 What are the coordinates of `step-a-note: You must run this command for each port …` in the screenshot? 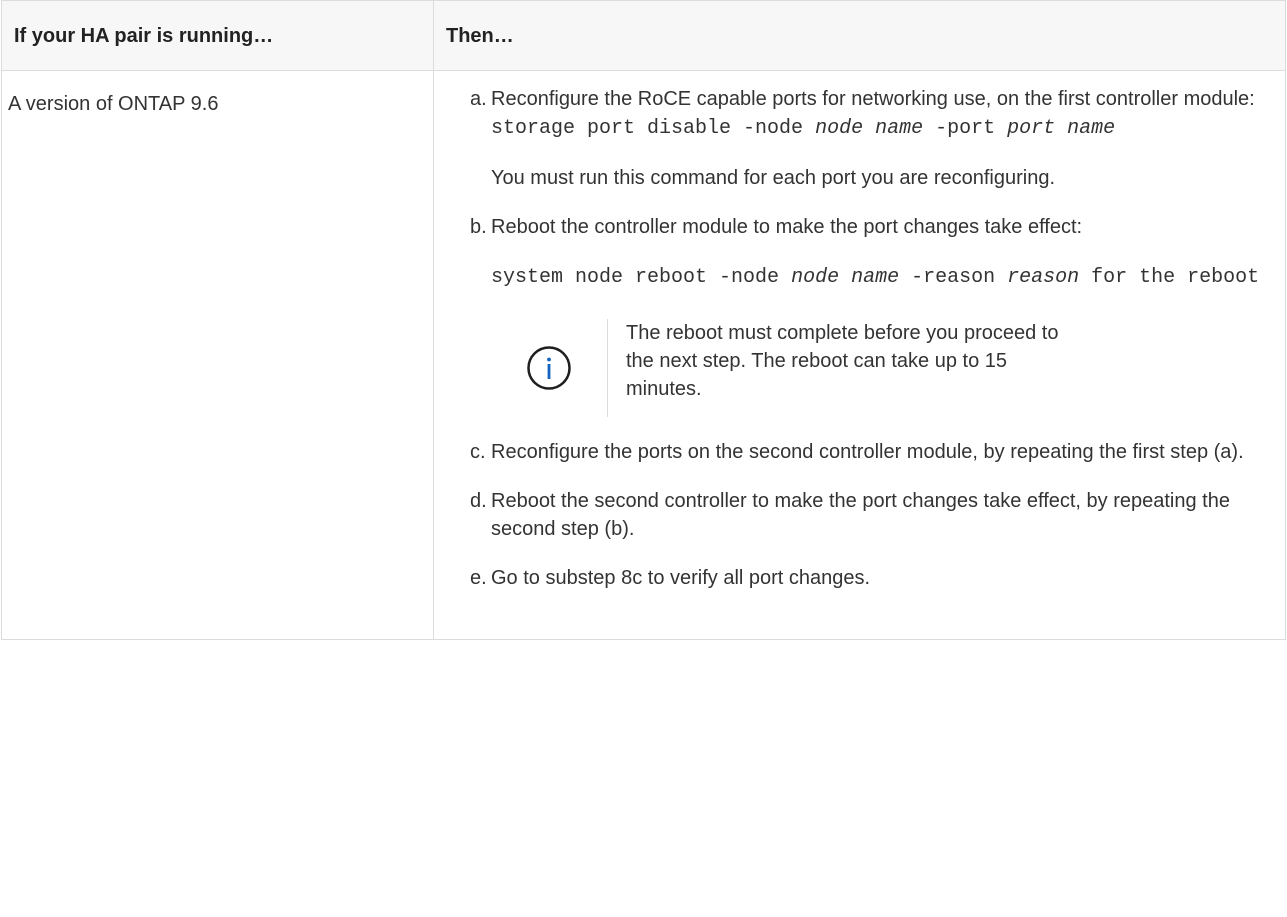 It's located at (773, 178).